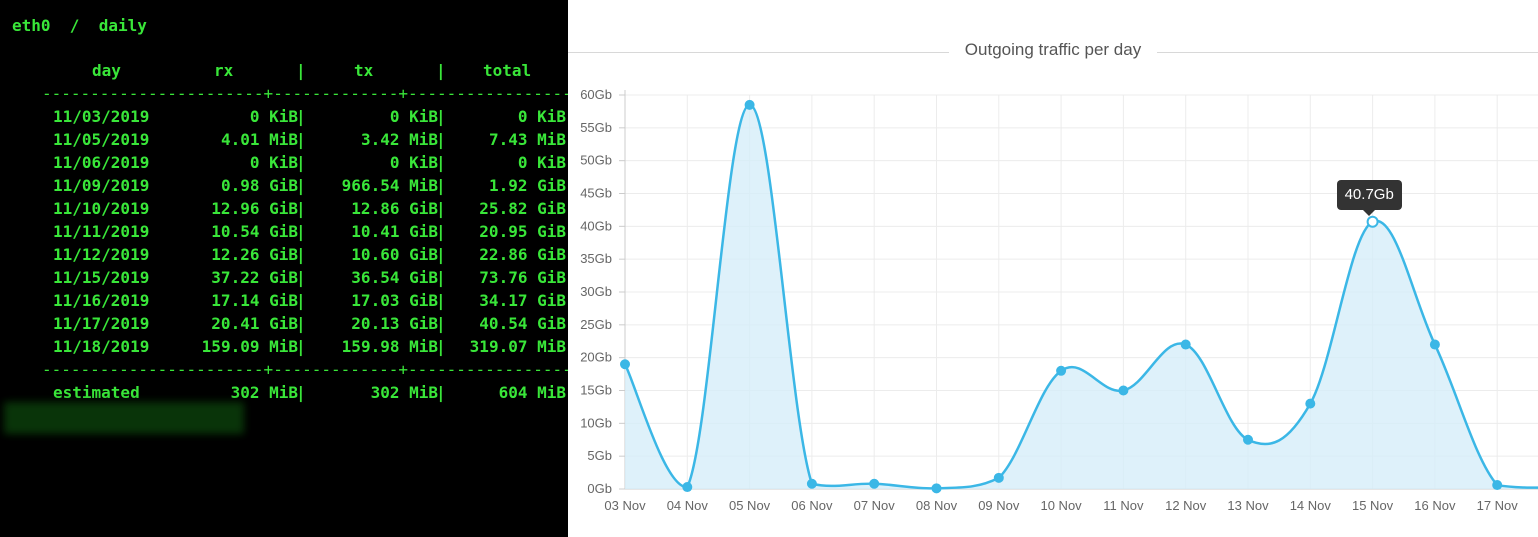 The width and height of the screenshot is (1538, 537). I want to click on estimated-label: estimated, so click(96, 392).